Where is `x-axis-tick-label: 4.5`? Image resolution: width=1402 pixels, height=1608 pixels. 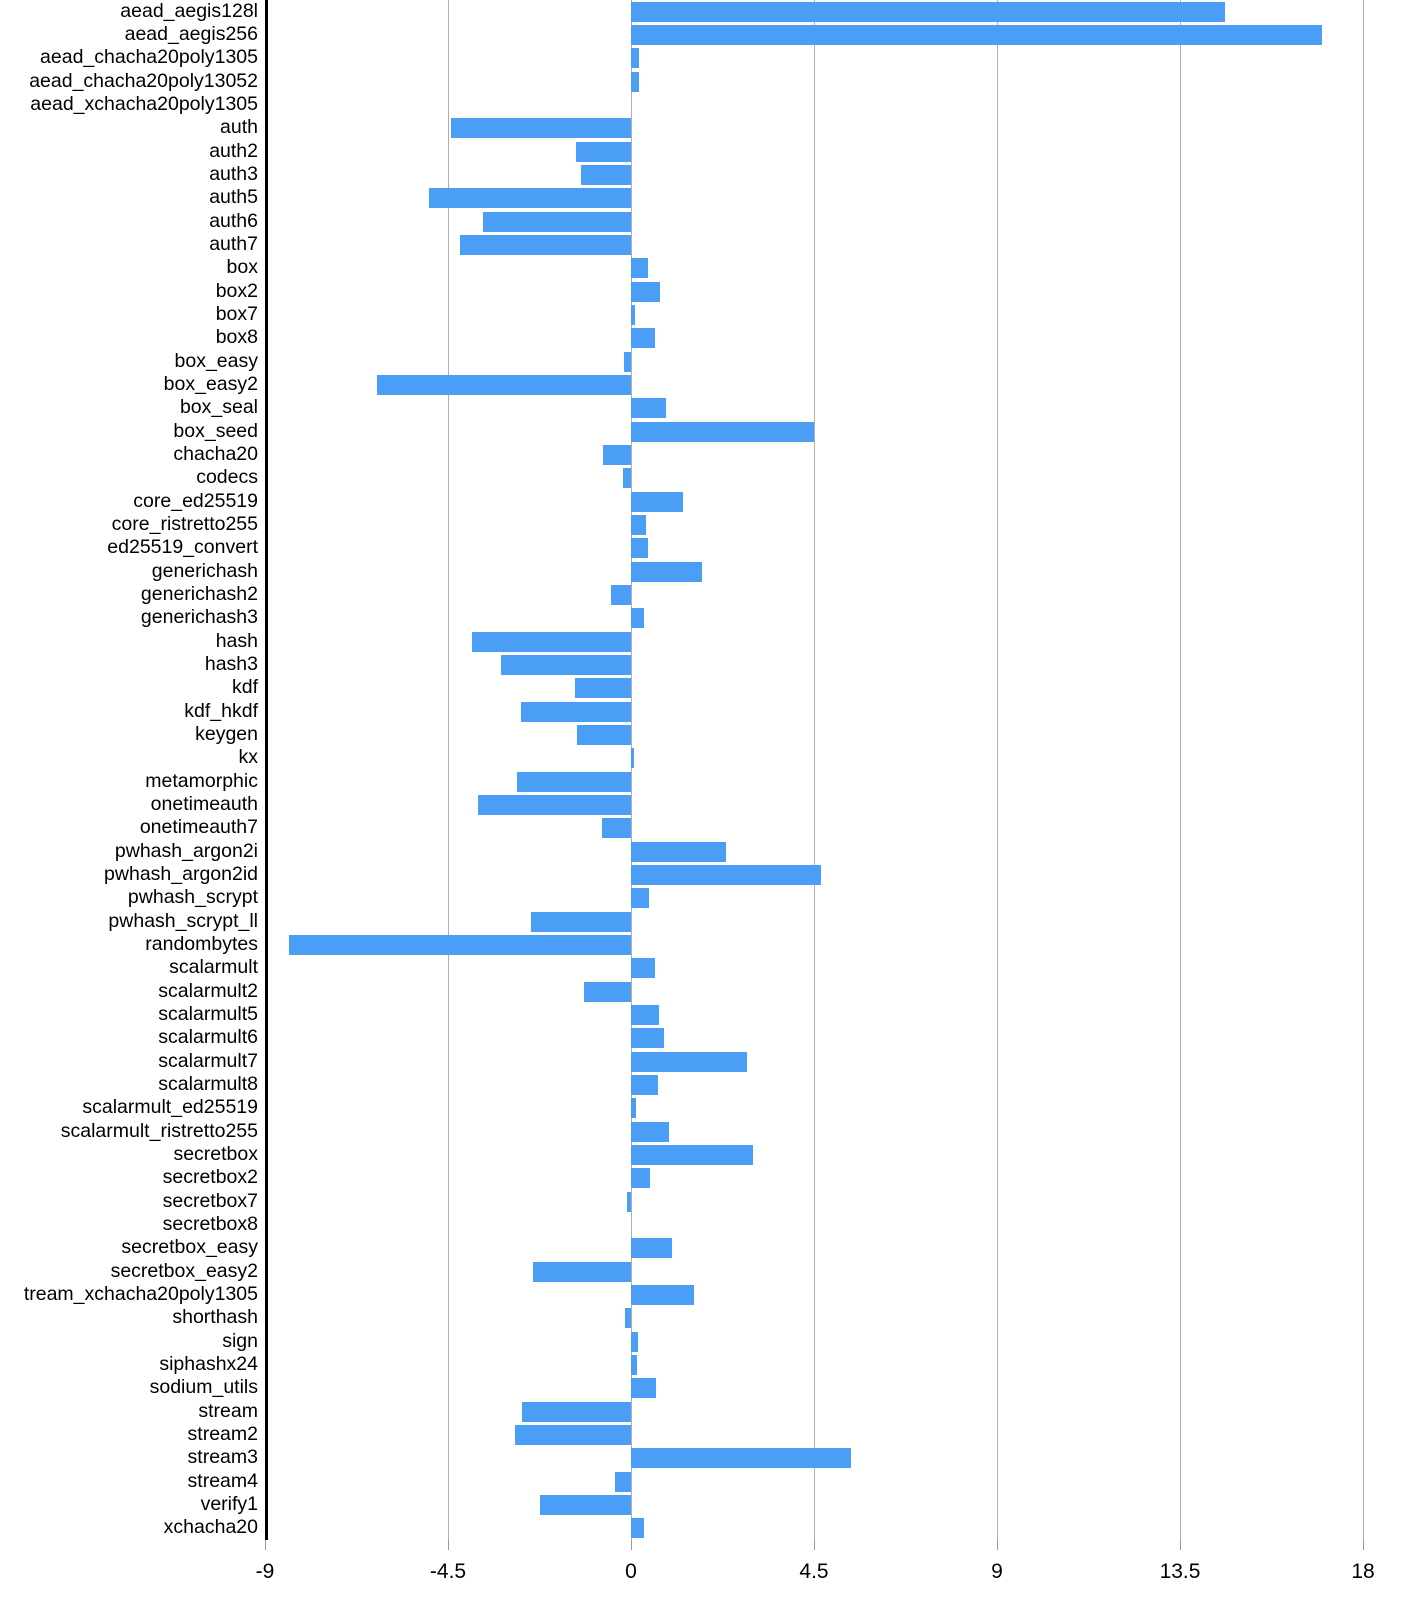 x-axis-tick-label: 4.5 is located at coordinates (814, 1571).